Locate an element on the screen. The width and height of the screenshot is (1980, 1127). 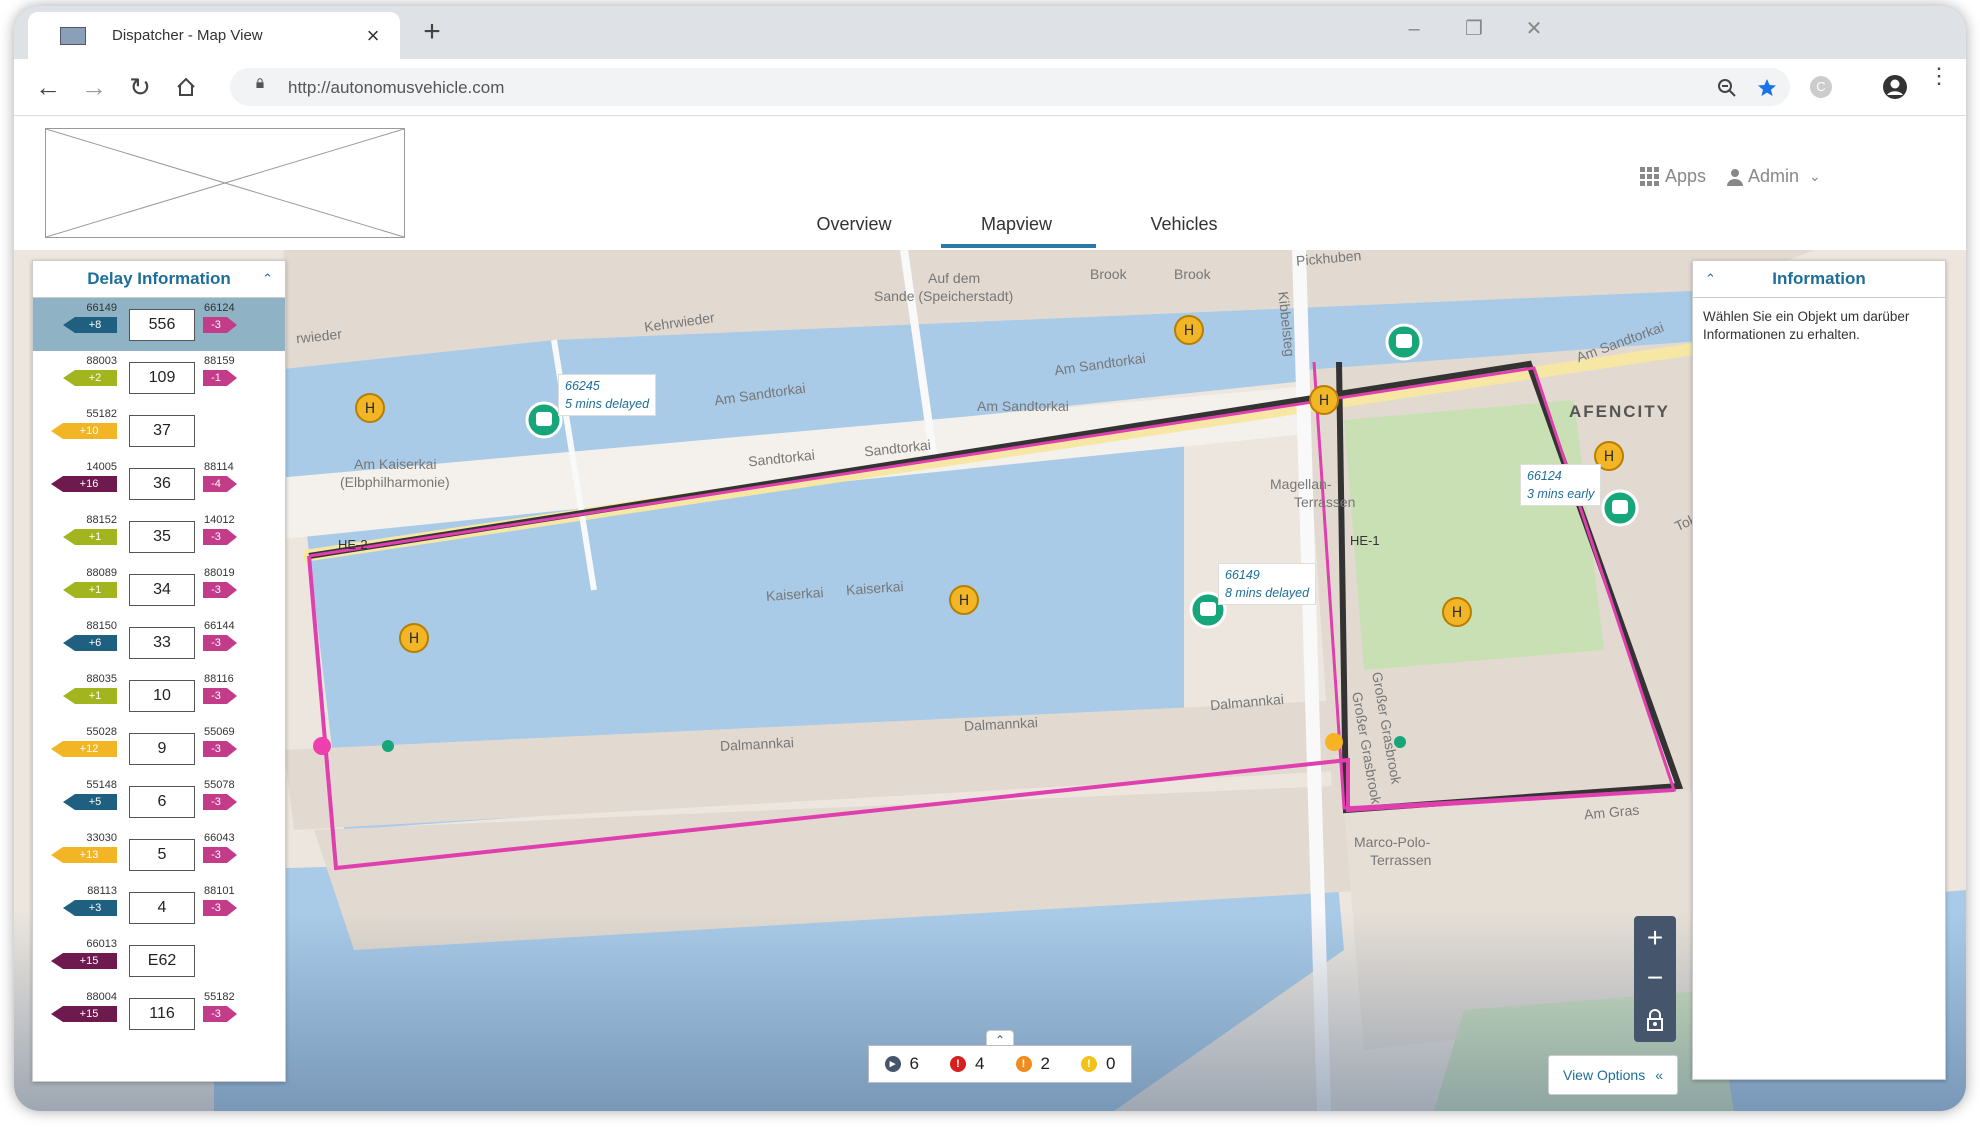
left-vehicle-id: 14005 is located at coordinates (101, 467).